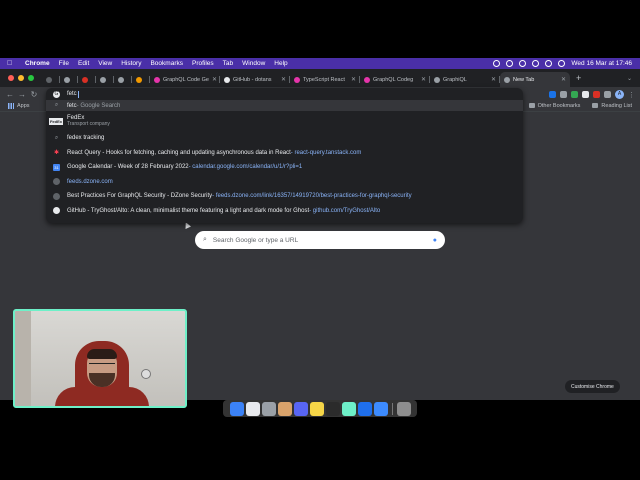 Image resolution: width=640 pixels, height=480 pixels. Describe the element at coordinates (22, 94) in the screenshot. I see `forward-icon: →` at that location.